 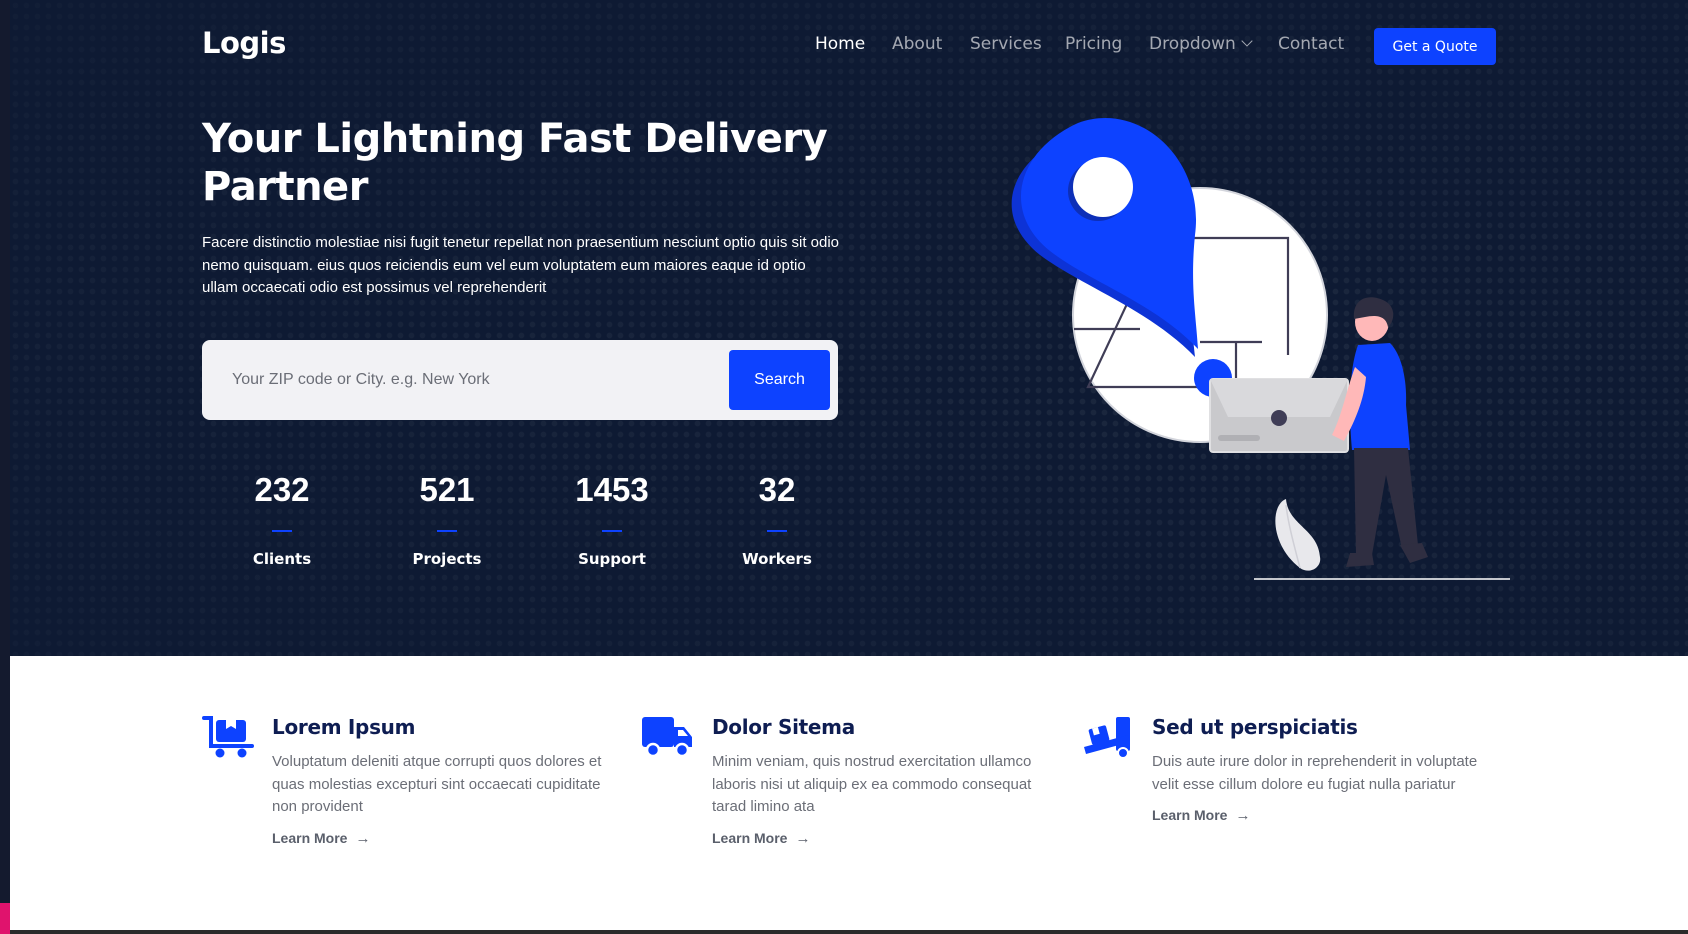 I want to click on feature-title: Lorem Ipsum, so click(x=344, y=727).